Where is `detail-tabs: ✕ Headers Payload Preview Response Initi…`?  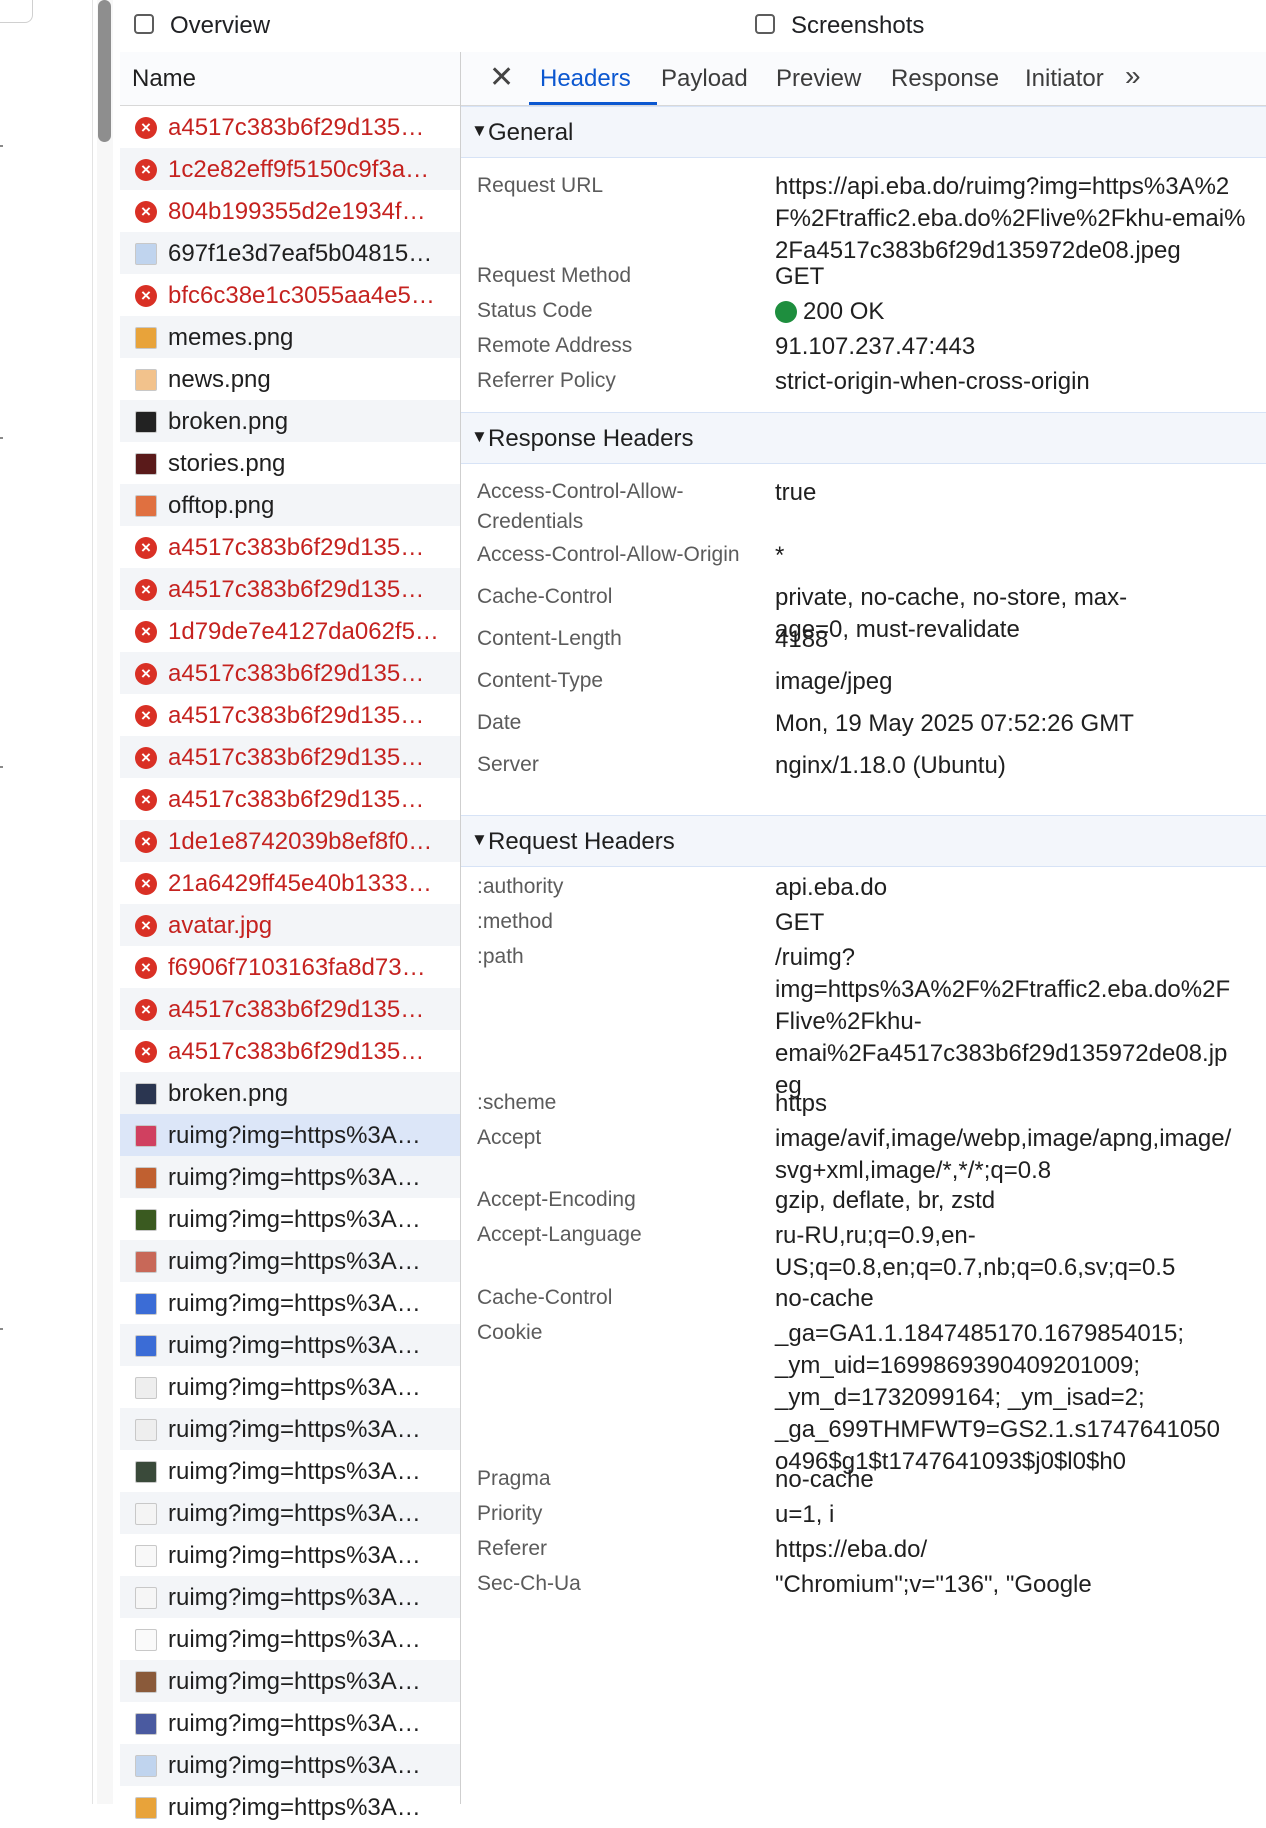
detail-tabs: ✕ Headers Payload Preview Response Initi… is located at coordinates (863, 79).